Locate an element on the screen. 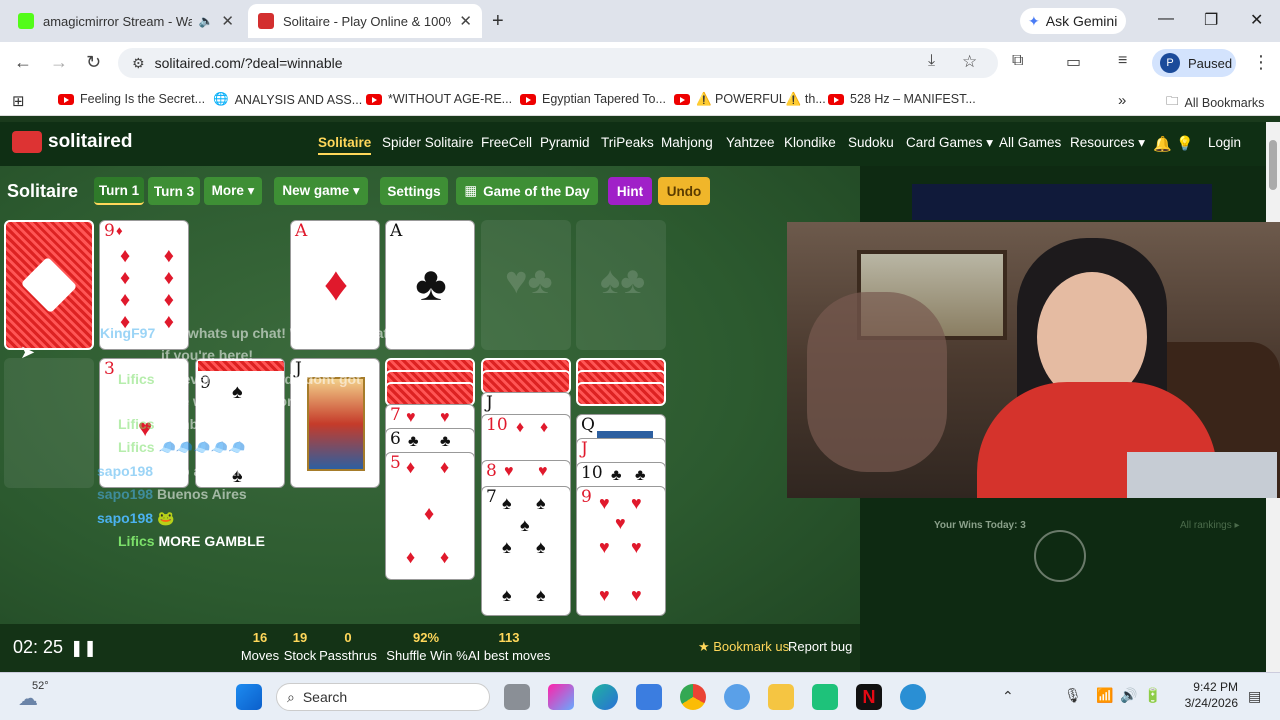 This screenshot has height=720, width=1280. turn1-button: Turn 1 is located at coordinates (119, 191).